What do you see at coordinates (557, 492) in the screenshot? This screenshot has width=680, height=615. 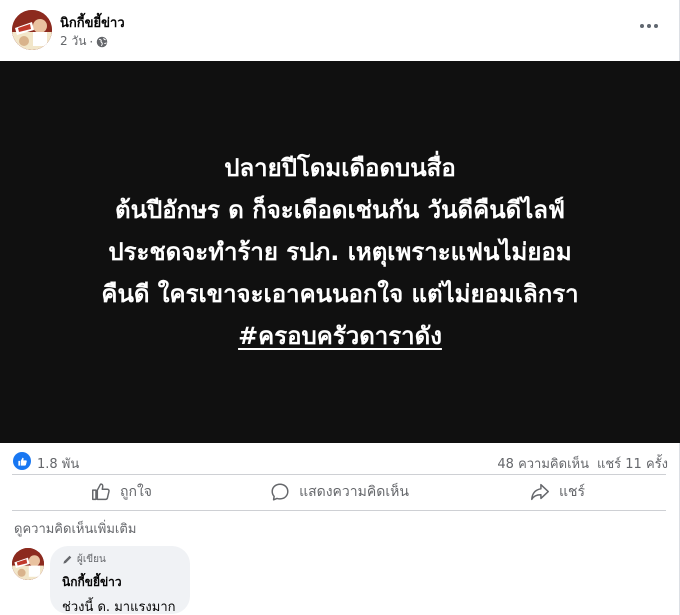 I see `share-button: แชร์` at bounding box center [557, 492].